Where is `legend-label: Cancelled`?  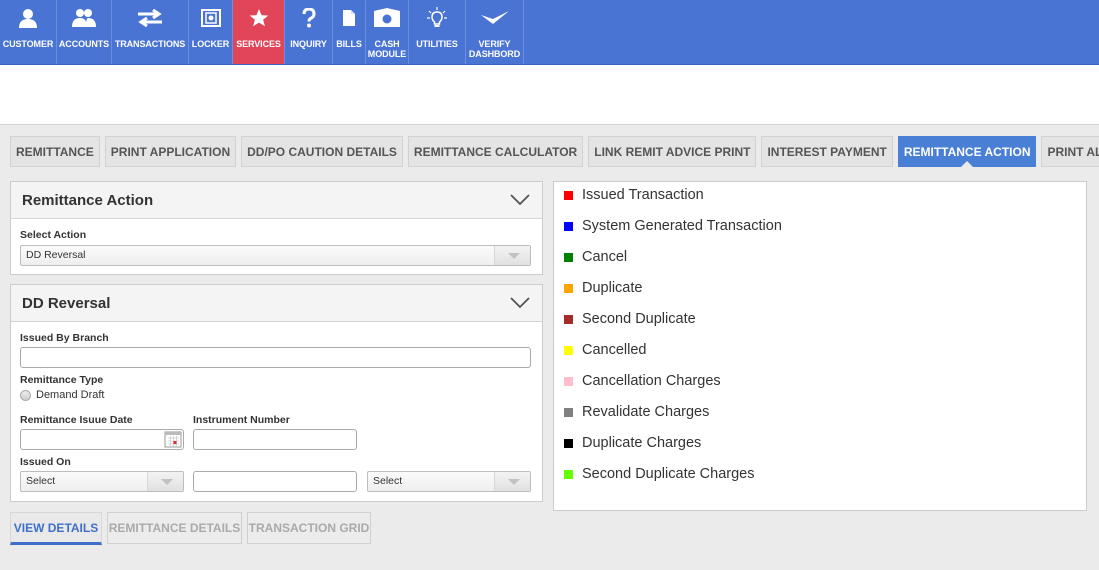 legend-label: Cancelled is located at coordinates (614, 350).